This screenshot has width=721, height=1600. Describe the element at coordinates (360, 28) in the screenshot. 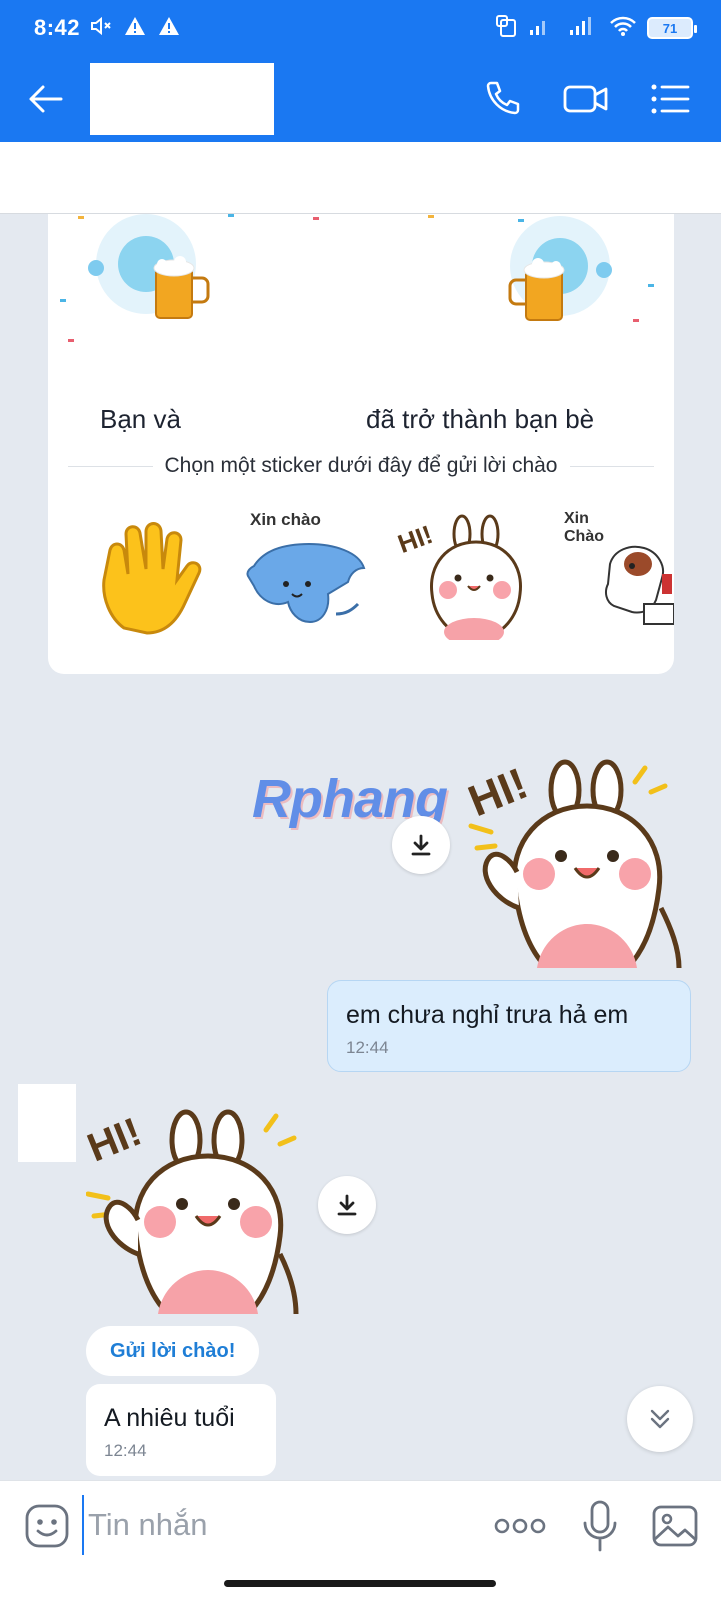

I see `status-bar: 8:42 71` at that location.